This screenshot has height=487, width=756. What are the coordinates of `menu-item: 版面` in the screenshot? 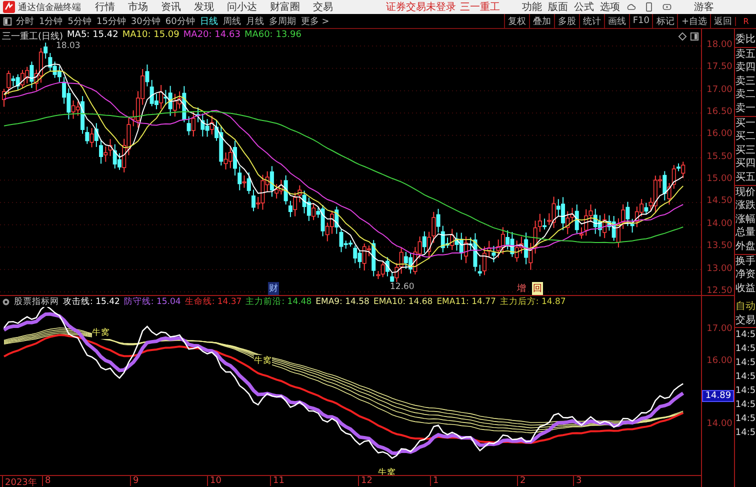 It's located at (558, 7).